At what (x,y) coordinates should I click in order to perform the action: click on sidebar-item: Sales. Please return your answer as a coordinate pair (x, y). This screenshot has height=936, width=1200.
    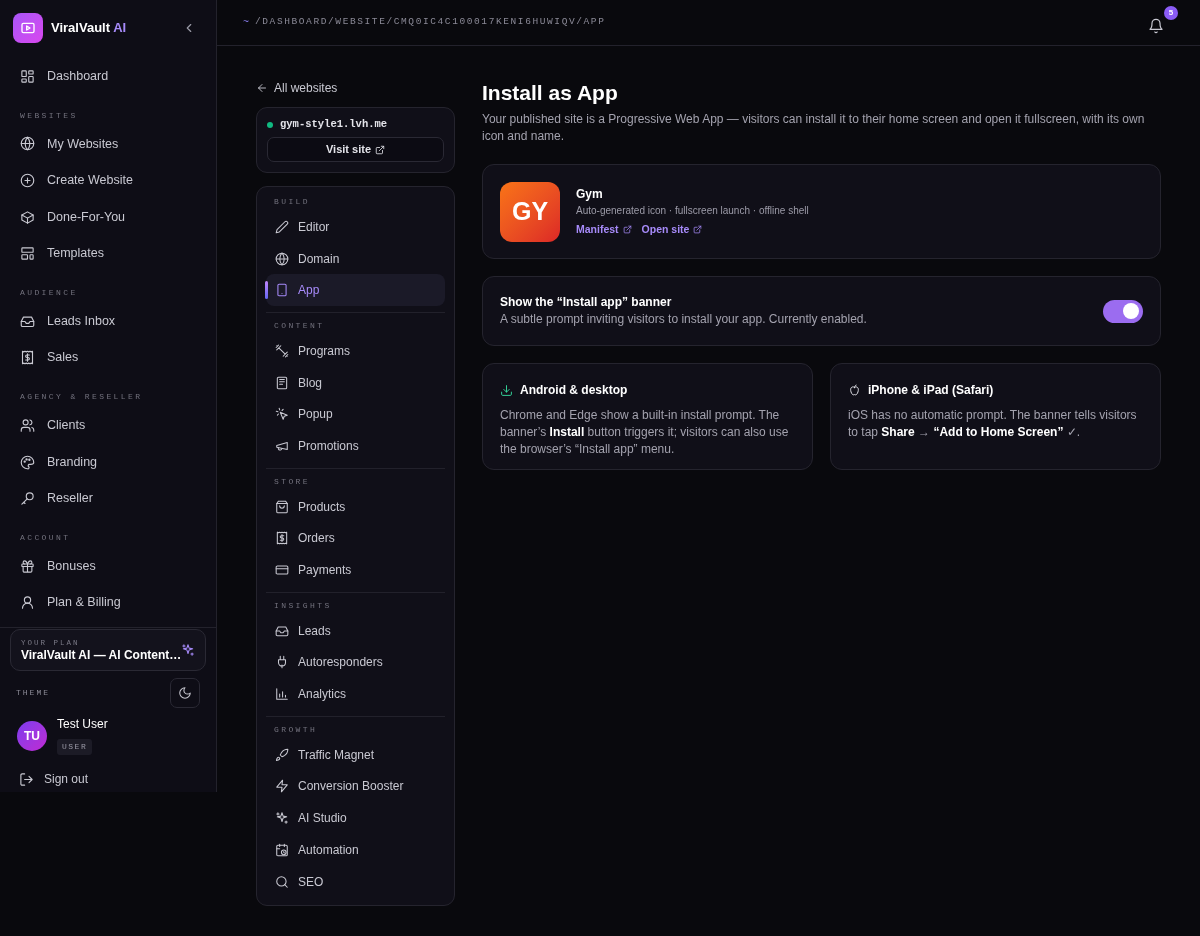
    Looking at the image, I should click on (108, 358).